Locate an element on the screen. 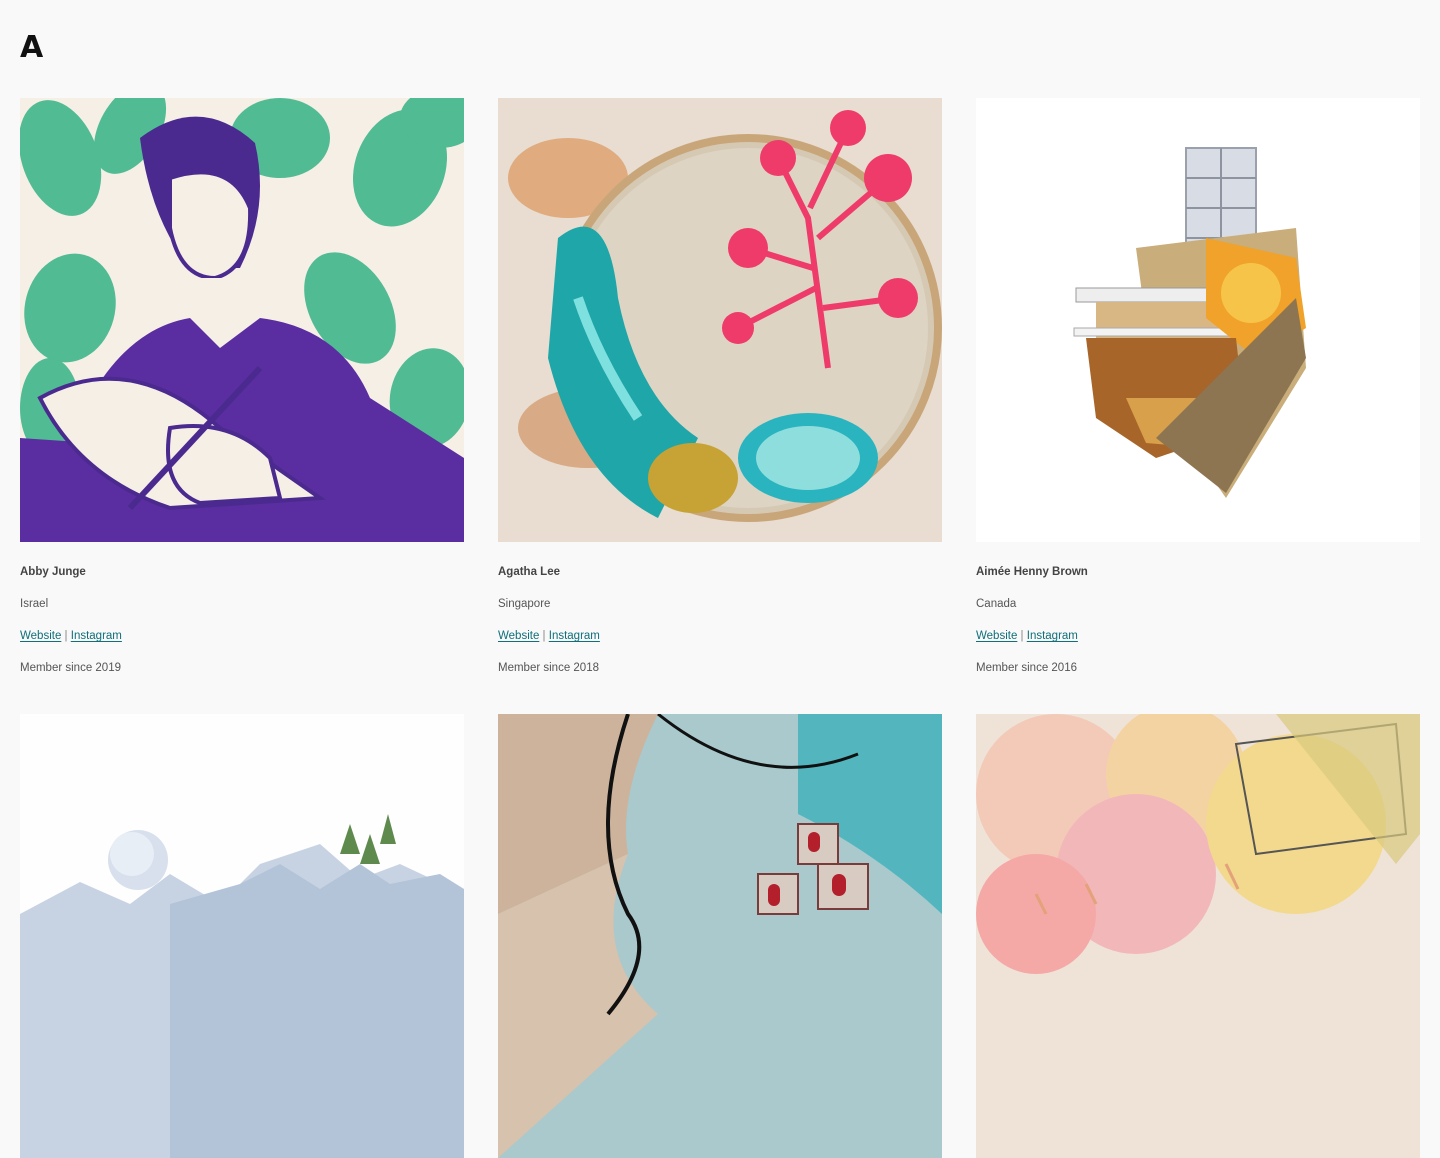  pastel-abstract-image is located at coordinates (1198, 936).